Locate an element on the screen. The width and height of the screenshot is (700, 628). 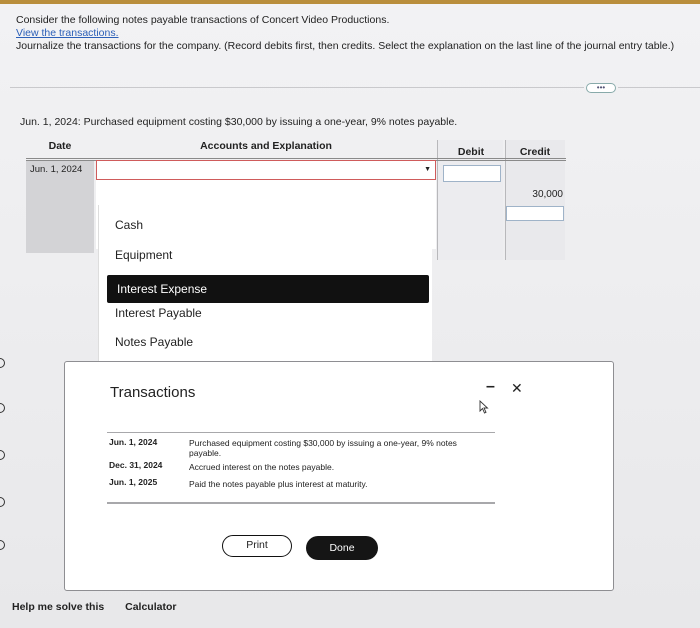
account-select: ▼ is located at coordinates (266, 170).